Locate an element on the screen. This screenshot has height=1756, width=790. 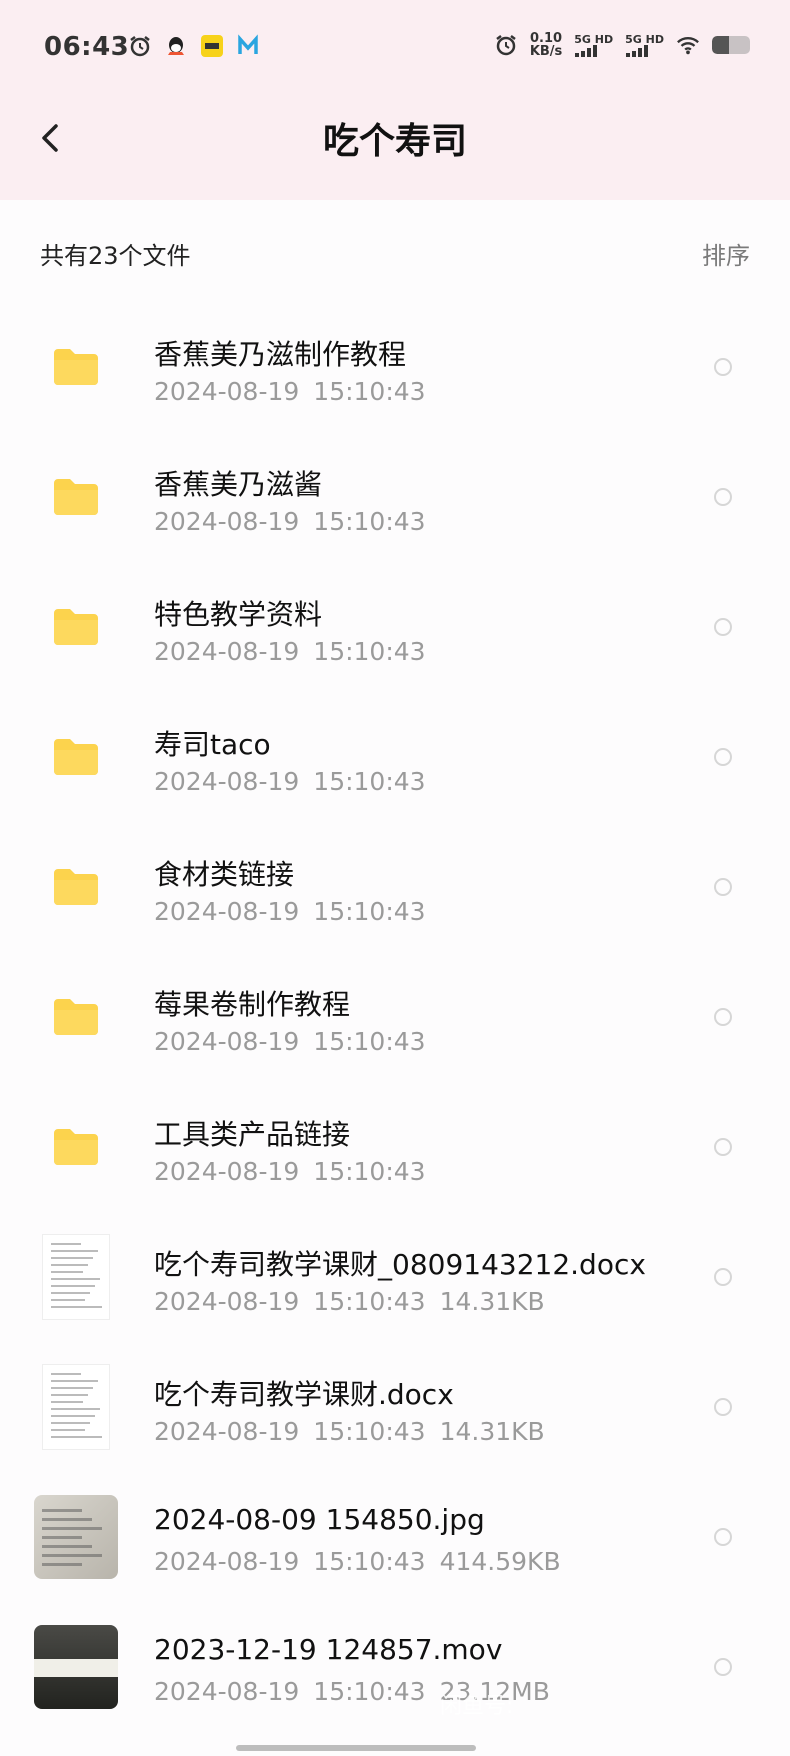
file-size: 414.59KB is located at coordinates (500, 1561).